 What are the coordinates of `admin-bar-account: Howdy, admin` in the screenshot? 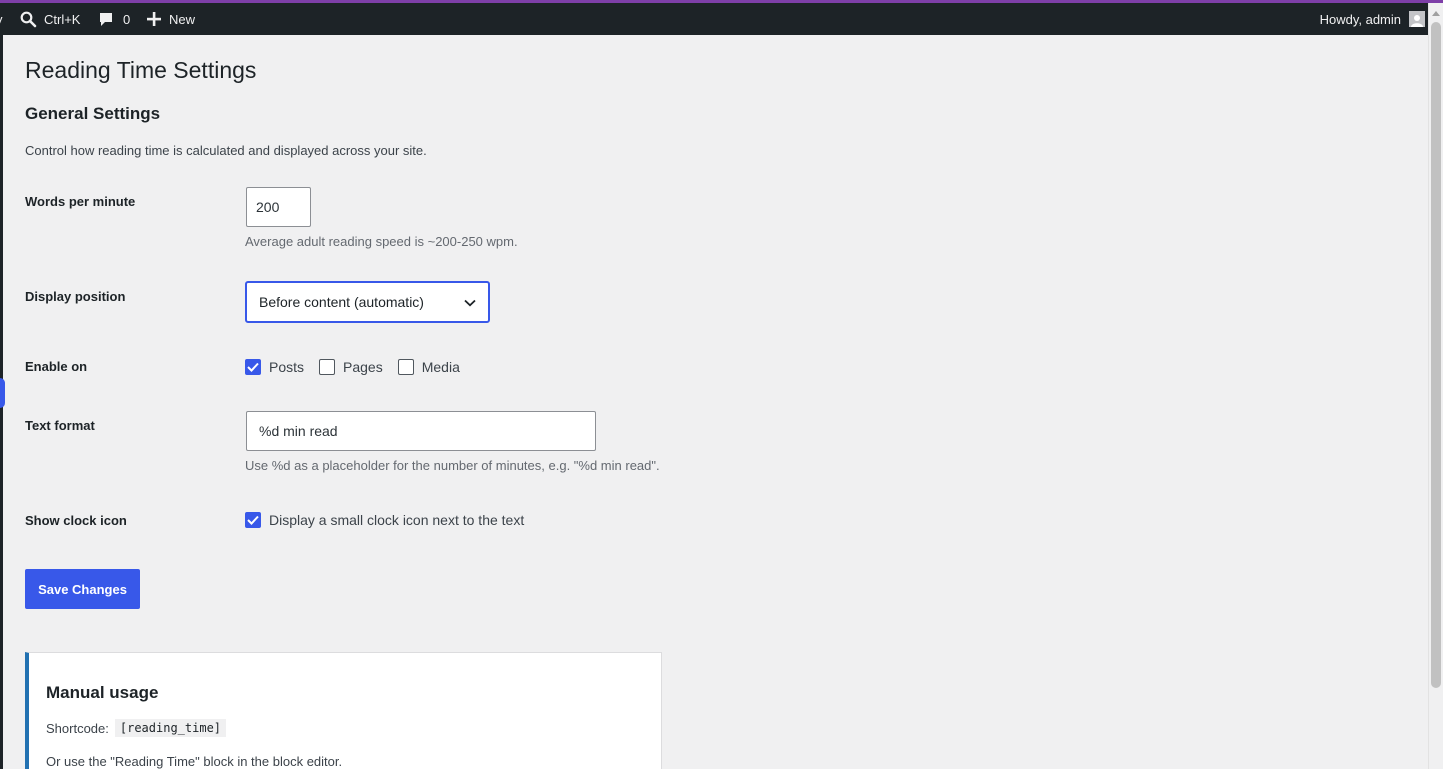 It's located at (1372, 19).